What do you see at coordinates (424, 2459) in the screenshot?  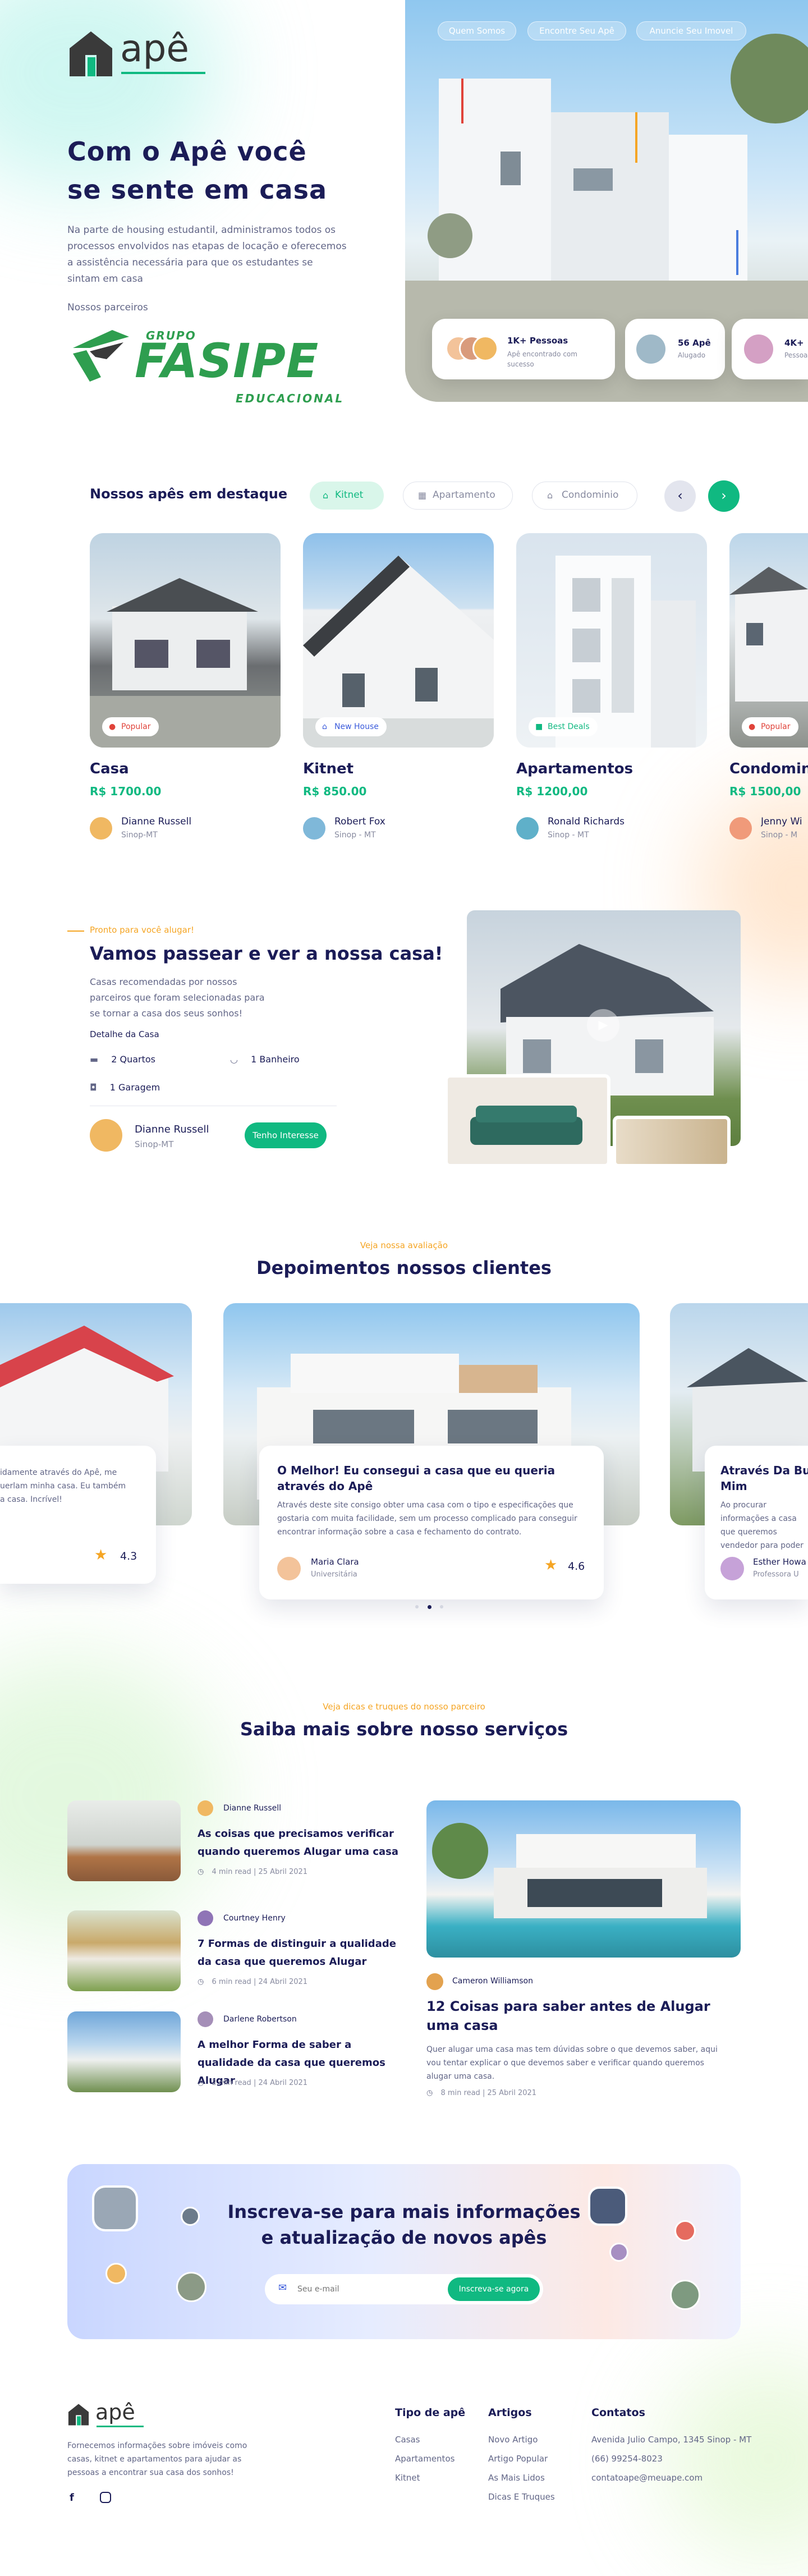 I see `footer-link: Apartamentos` at bounding box center [424, 2459].